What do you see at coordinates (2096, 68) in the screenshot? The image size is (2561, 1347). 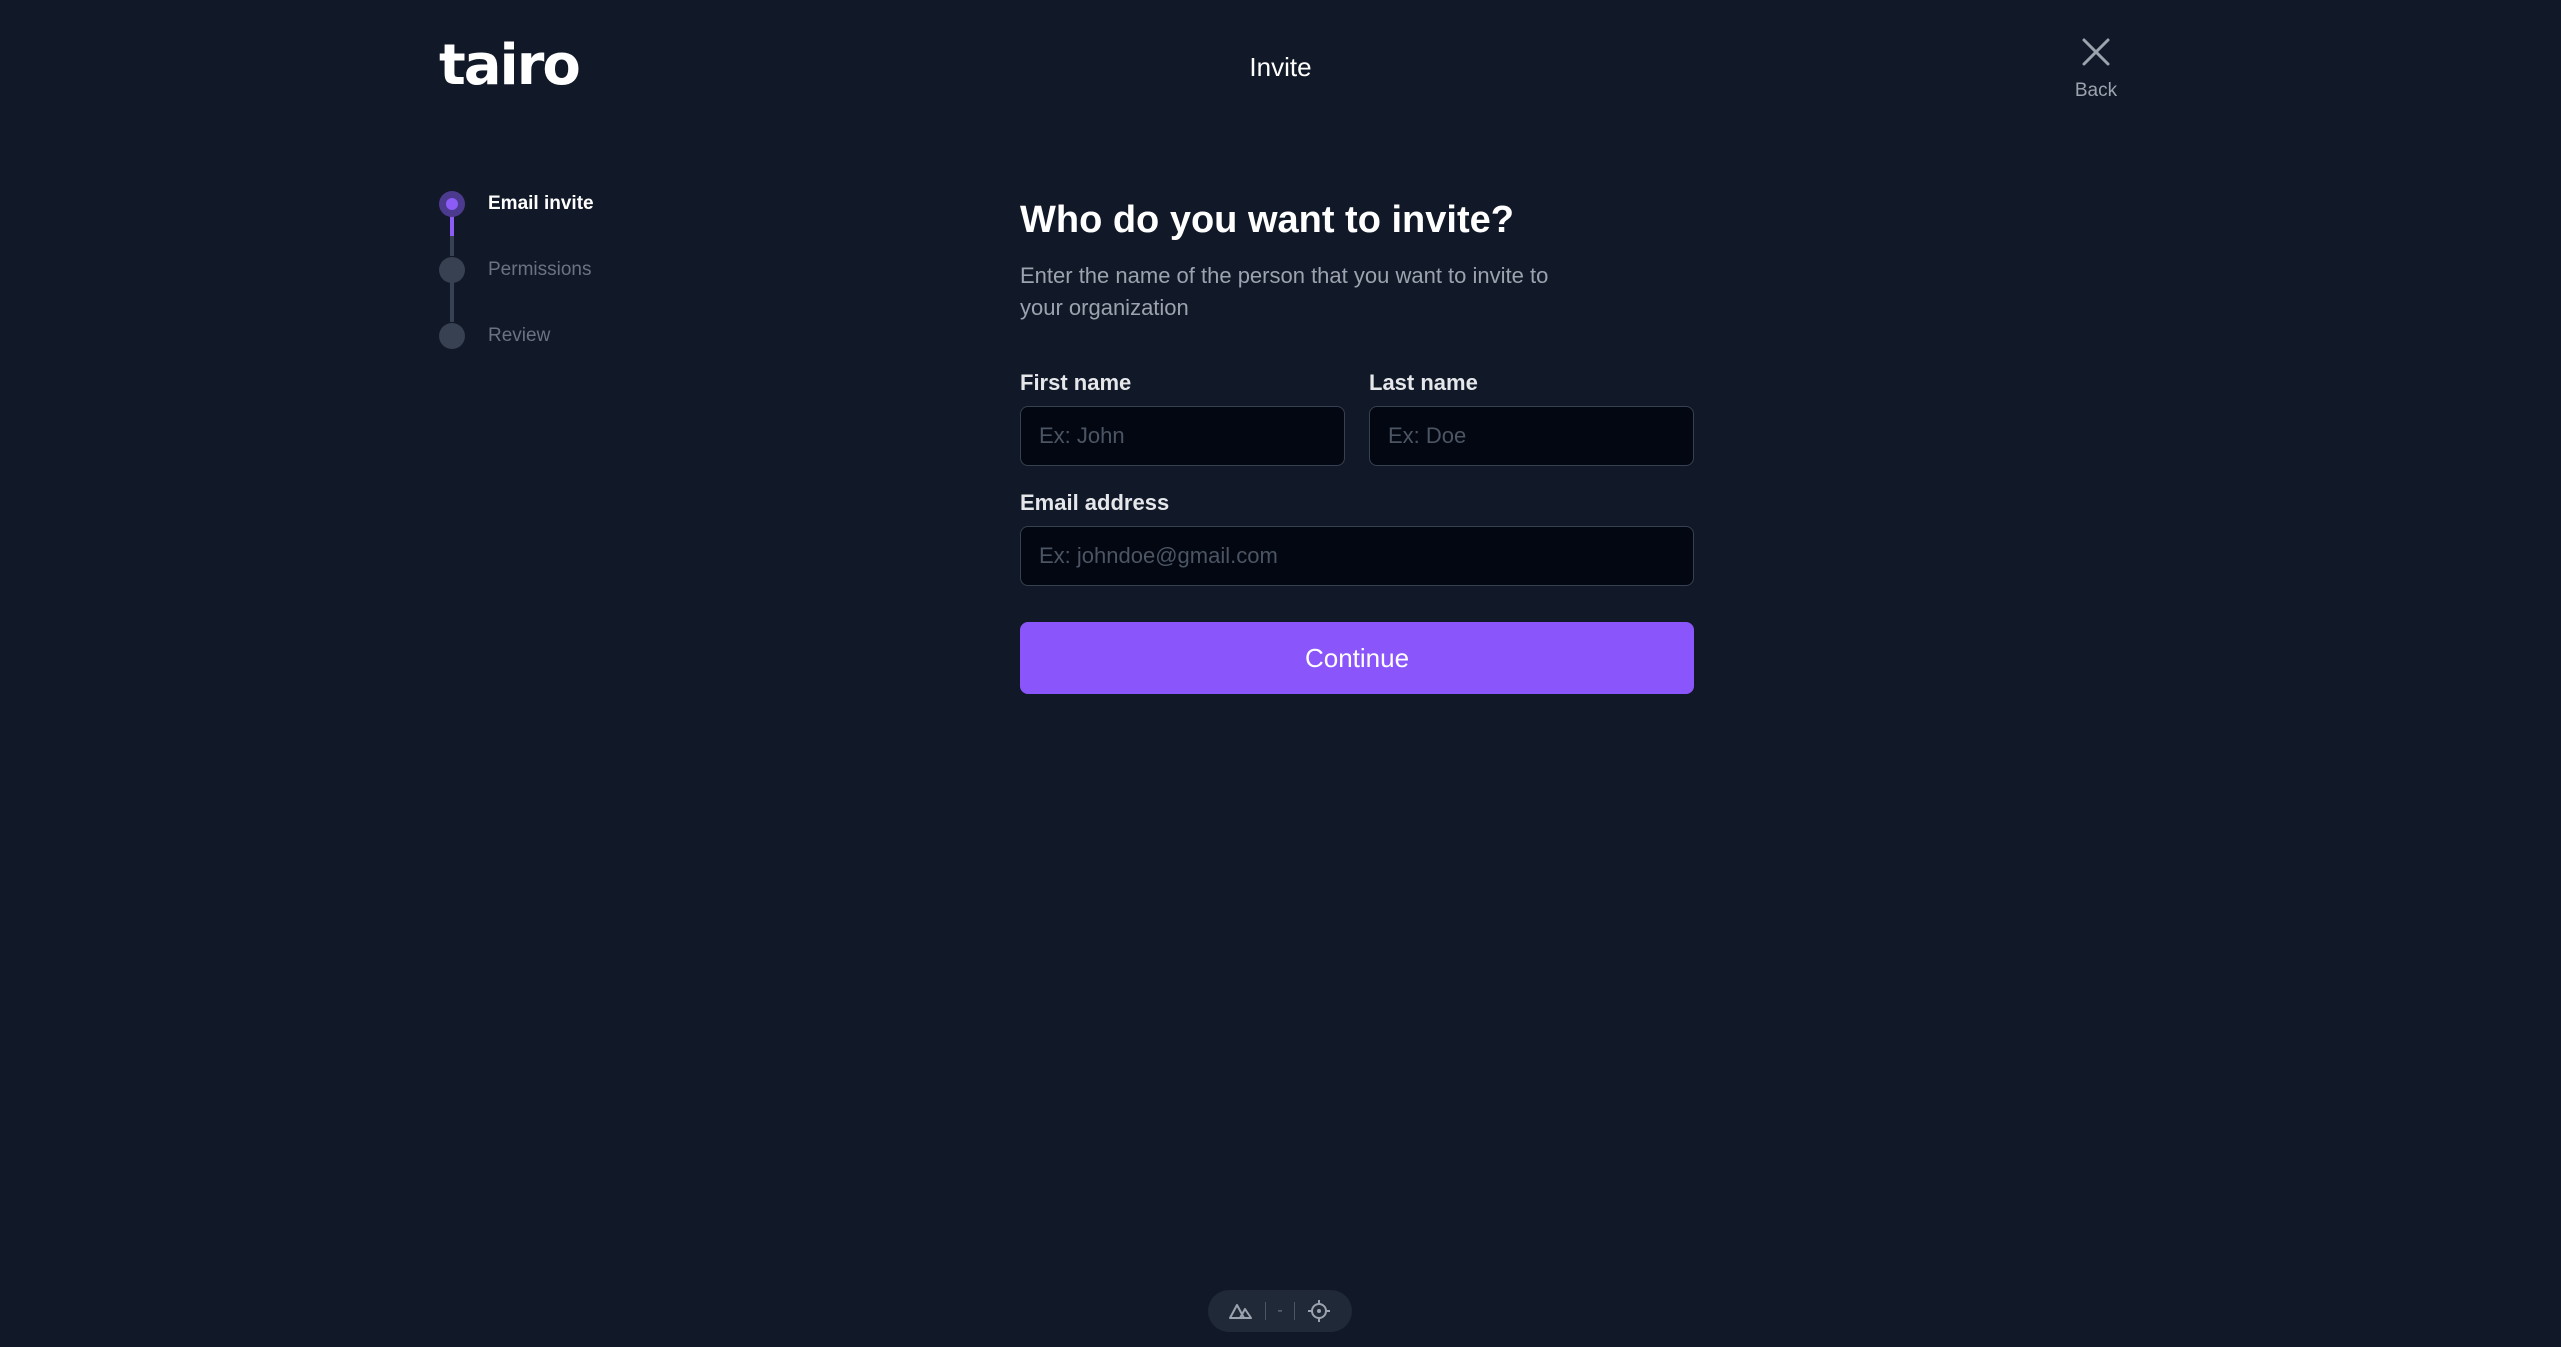 I see `back-button: Back` at bounding box center [2096, 68].